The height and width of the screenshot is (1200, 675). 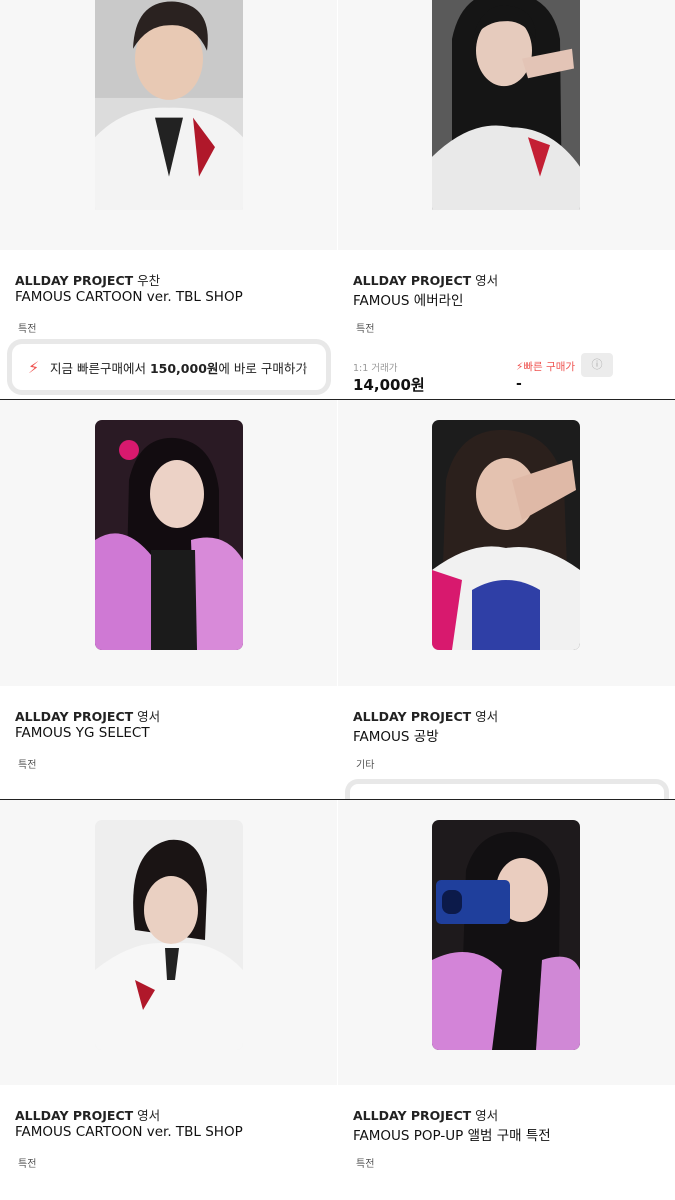 I want to click on trade-price-label: 1:1 거래가, so click(x=375, y=368).